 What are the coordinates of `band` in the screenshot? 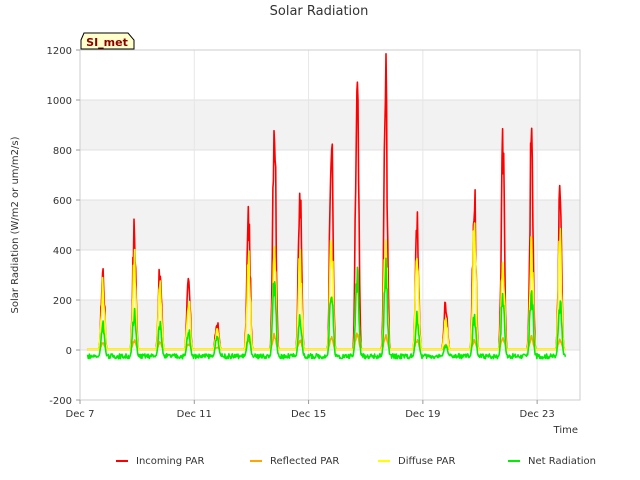 It's located at (330, 125).